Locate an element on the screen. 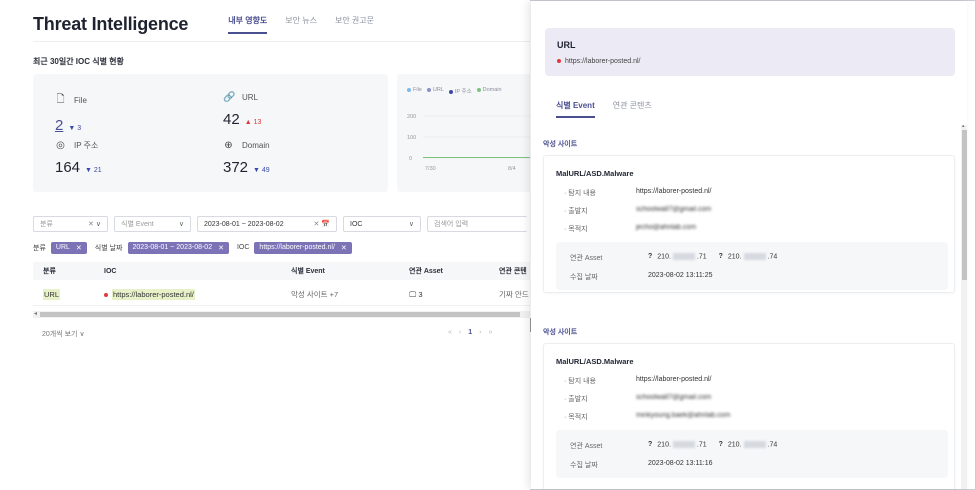 This screenshot has width=976, height=490. chip-category: URL ✕ is located at coordinates (68, 247).